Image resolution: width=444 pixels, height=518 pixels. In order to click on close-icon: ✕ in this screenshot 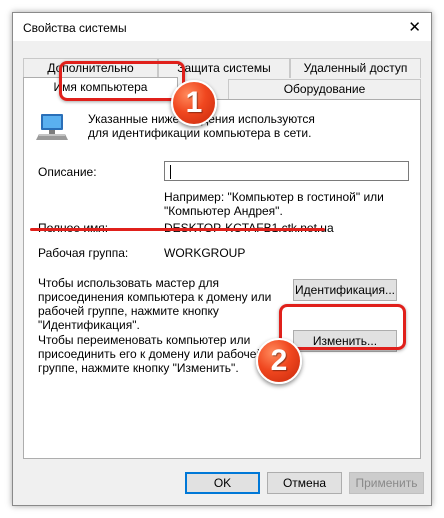, I will do `click(414, 27)`.